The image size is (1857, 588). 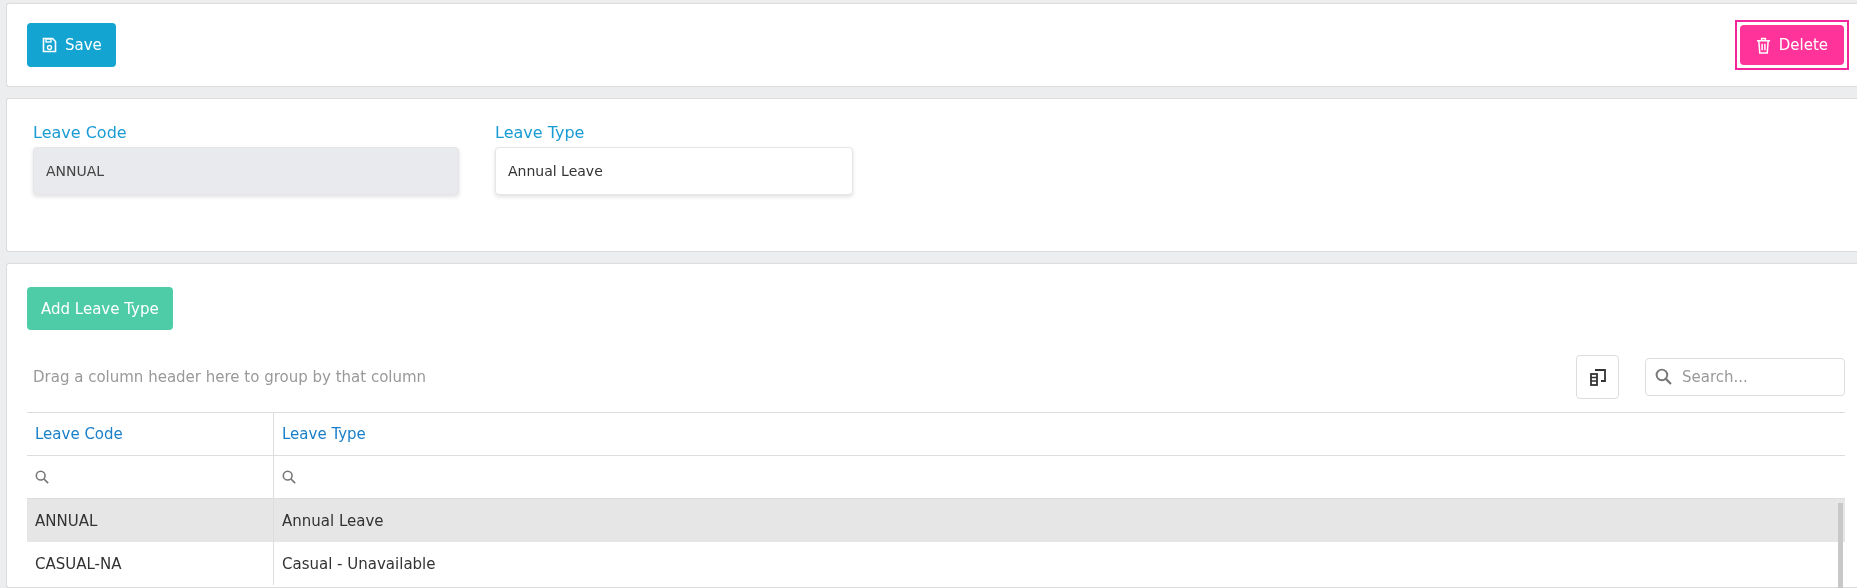 I want to click on field-label: Leave Type, so click(x=540, y=132).